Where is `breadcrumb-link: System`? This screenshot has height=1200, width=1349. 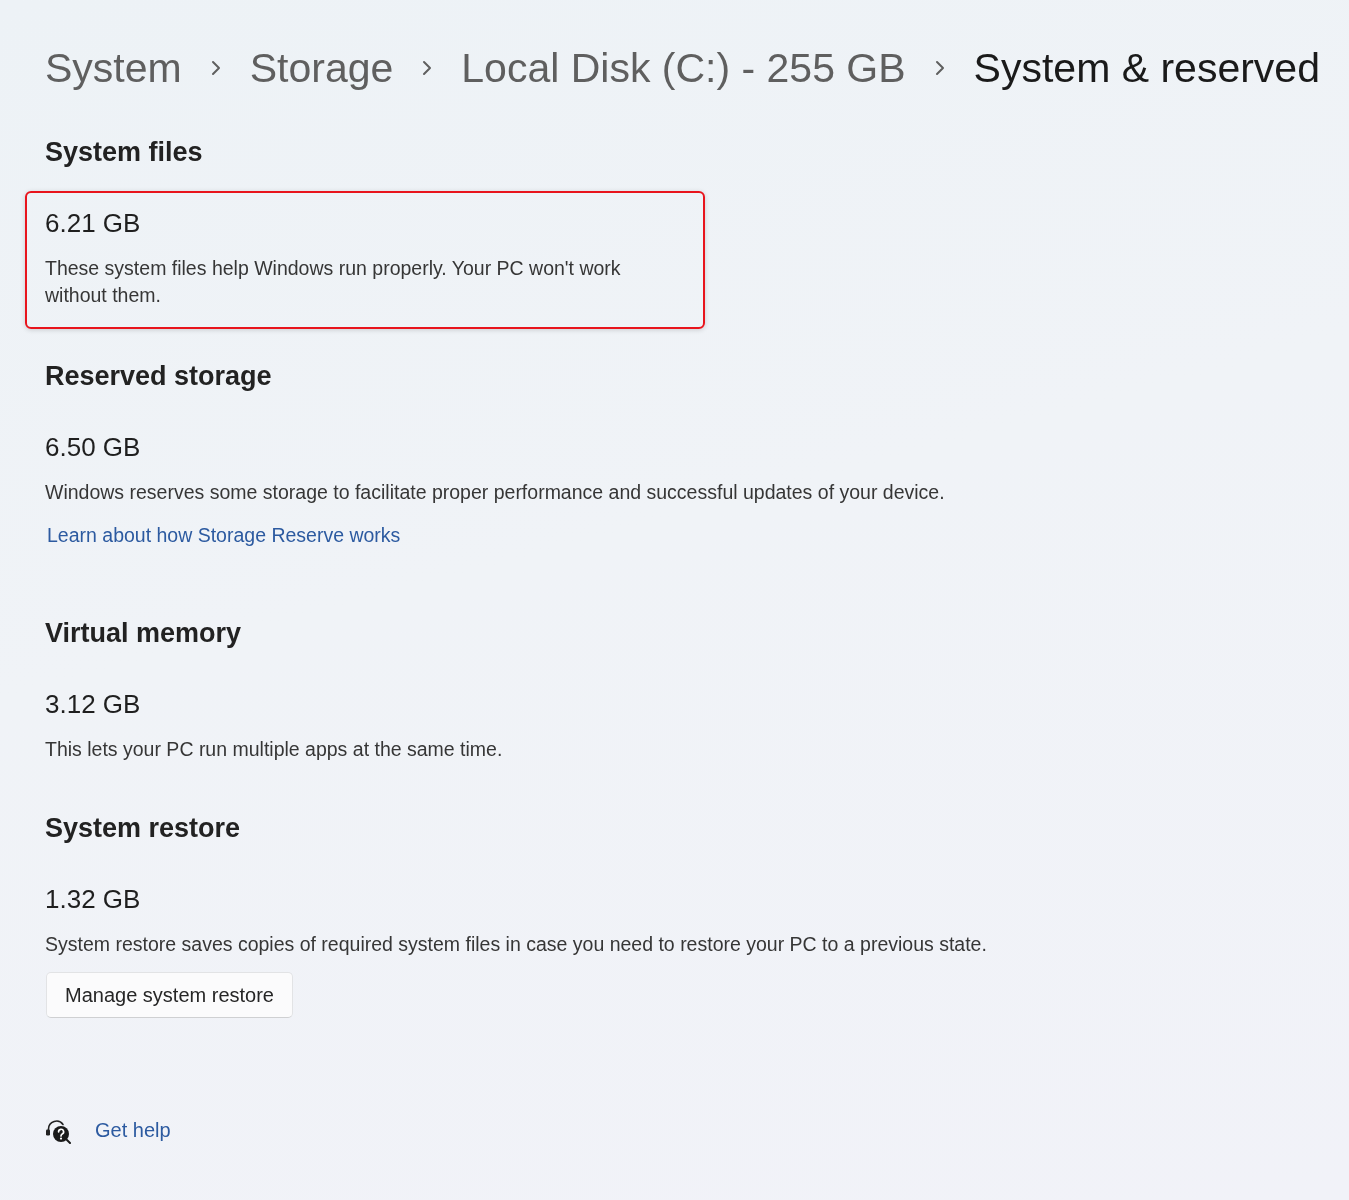 breadcrumb-link: System is located at coordinates (113, 68).